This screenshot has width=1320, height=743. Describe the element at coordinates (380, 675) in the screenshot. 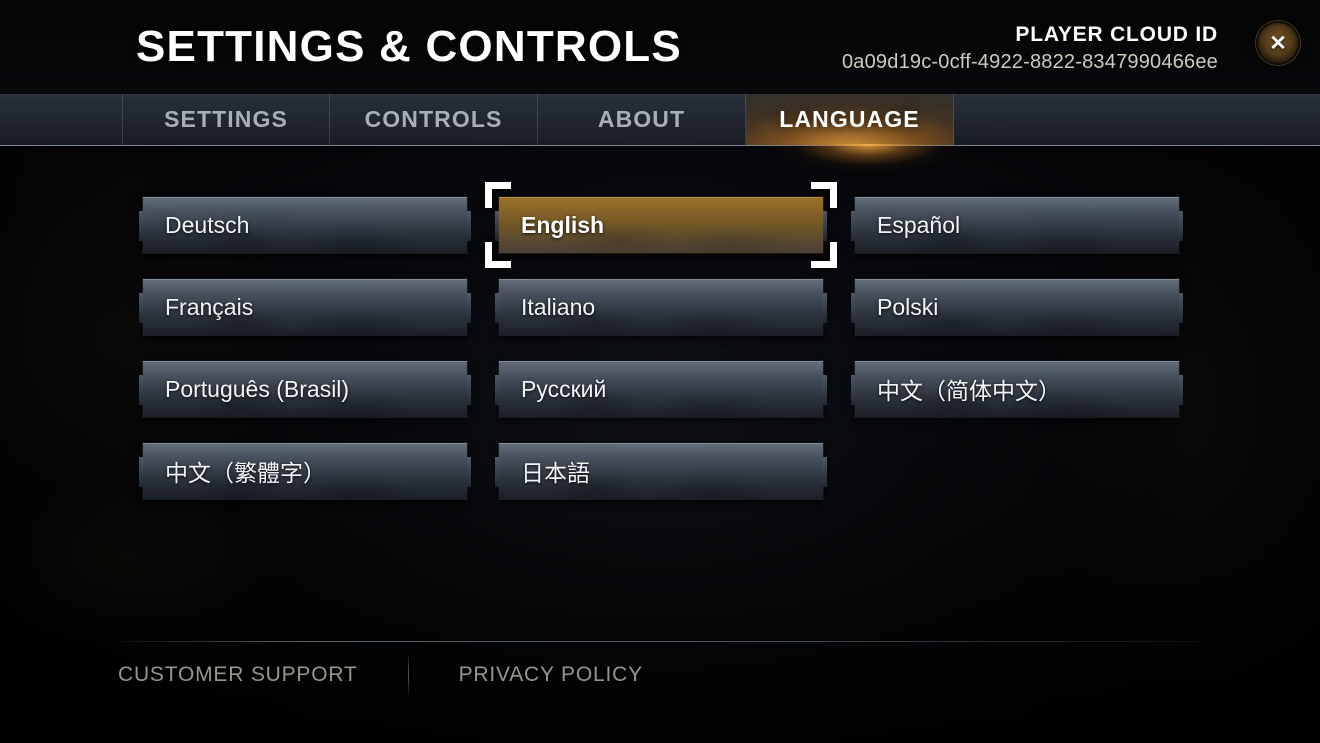

I see `footer: CUSTOMER SUPPORT PRIVACY POLICY` at that location.